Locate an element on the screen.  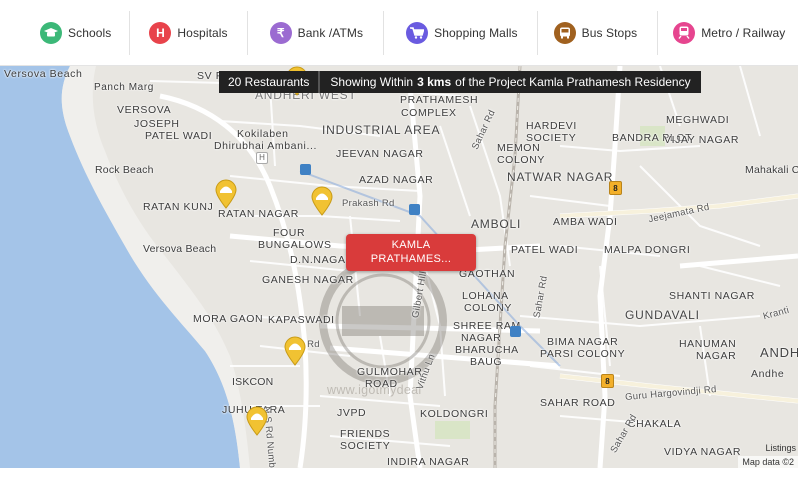
place-label: RATAN NAGAR is located at coordinates (258, 214).